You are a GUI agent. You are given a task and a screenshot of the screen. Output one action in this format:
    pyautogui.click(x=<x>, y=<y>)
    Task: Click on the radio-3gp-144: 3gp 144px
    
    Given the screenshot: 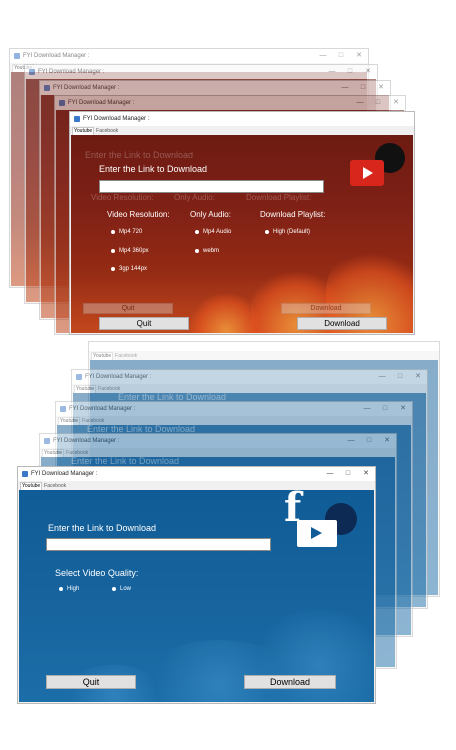 What is the action you would take?
    pyautogui.click(x=129, y=269)
    